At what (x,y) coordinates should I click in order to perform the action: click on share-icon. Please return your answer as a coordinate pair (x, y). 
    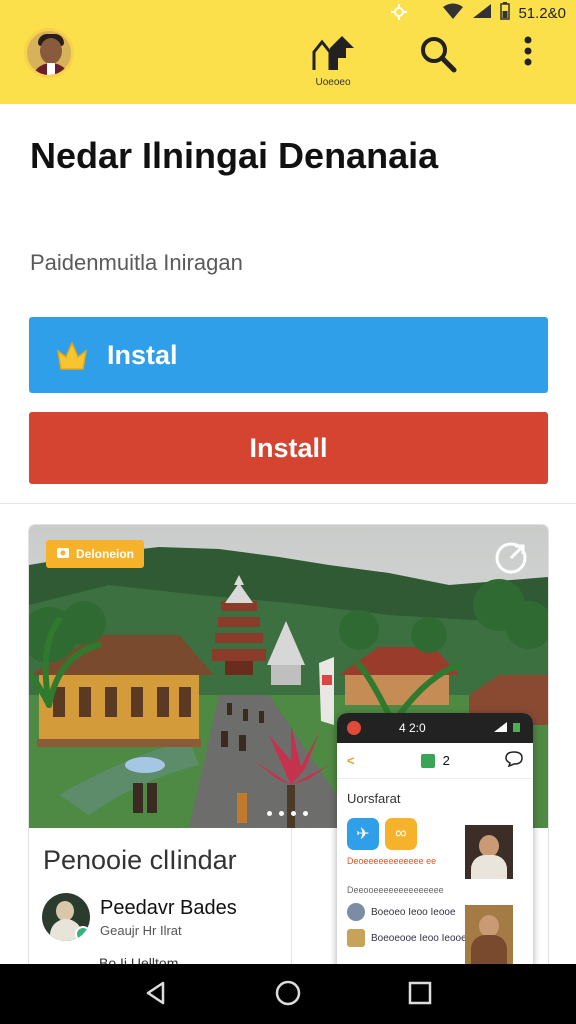
    Looking at the image, I should click on (333, 54).